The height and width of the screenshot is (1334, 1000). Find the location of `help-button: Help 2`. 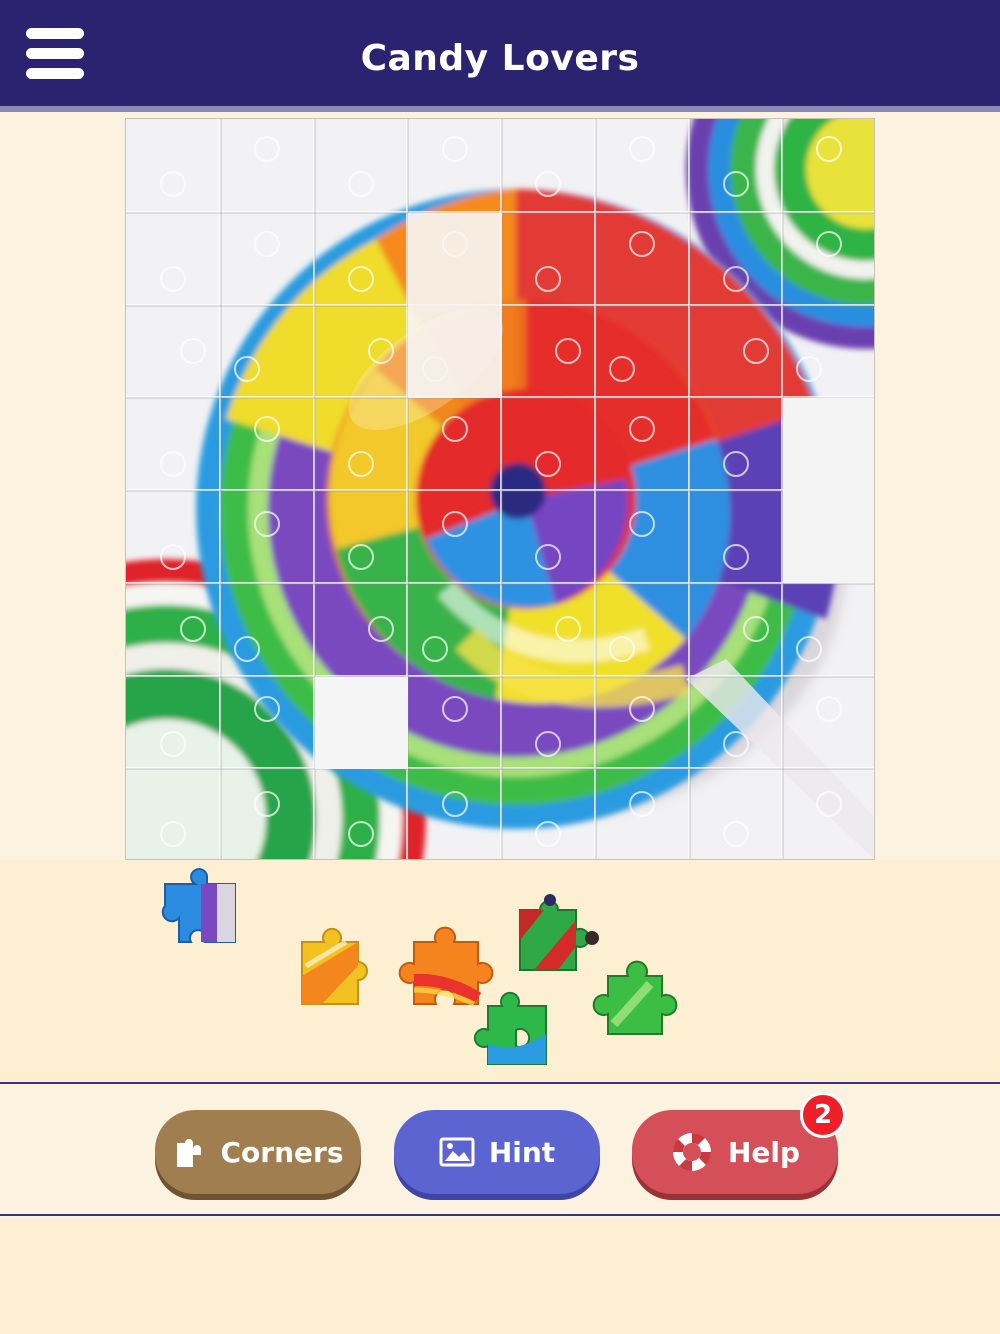

help-button: Help 2 is located at coordinates (739, 1143).